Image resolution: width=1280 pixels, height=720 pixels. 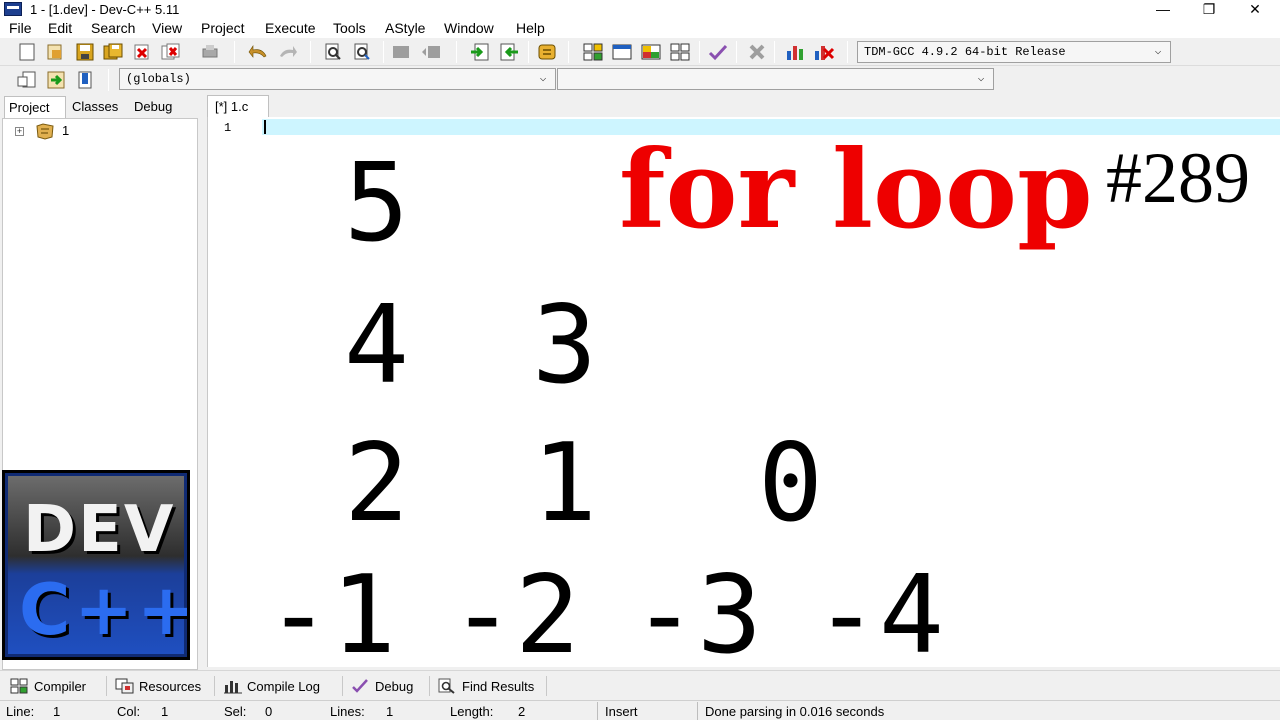 What do you see at coordinates (57, 711) in the screenshot?
I see `status-line-value: 1` at bounding box center [57, 711].